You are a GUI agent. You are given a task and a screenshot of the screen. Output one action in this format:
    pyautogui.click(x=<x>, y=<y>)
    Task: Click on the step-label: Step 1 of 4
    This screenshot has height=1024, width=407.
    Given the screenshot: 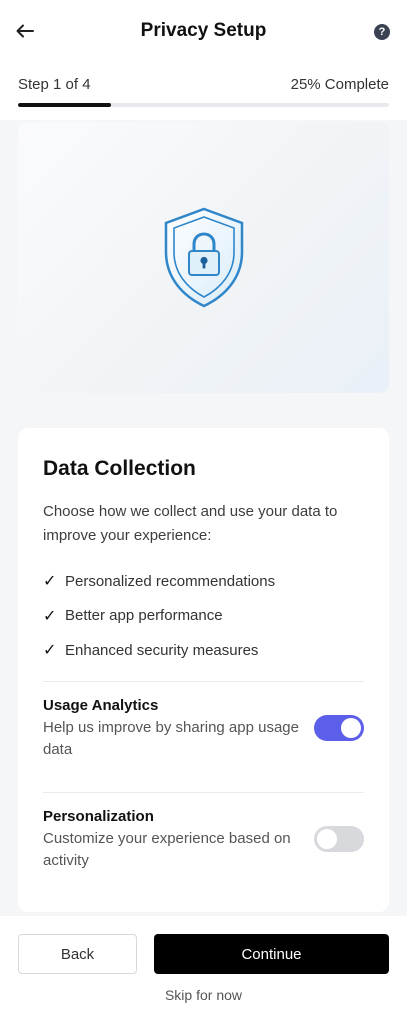 What is the action you would take?
    pyautogui.click(x=54, y=84)
    